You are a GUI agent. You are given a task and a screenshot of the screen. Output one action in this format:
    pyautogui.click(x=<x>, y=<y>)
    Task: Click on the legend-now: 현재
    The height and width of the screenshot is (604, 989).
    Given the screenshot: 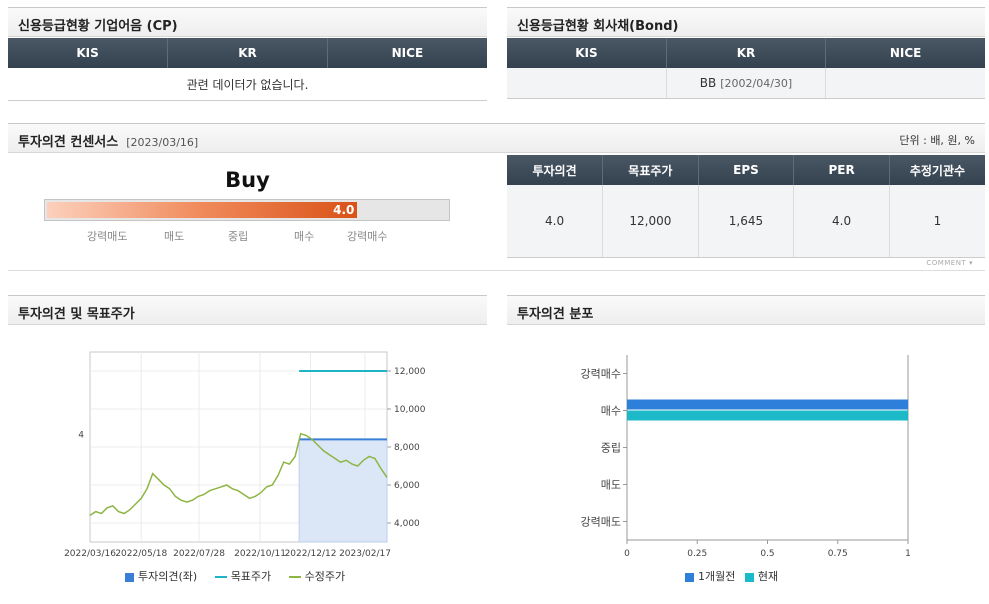 What is the action you would take?
    pyautogui.click(x=761, y=576)
    